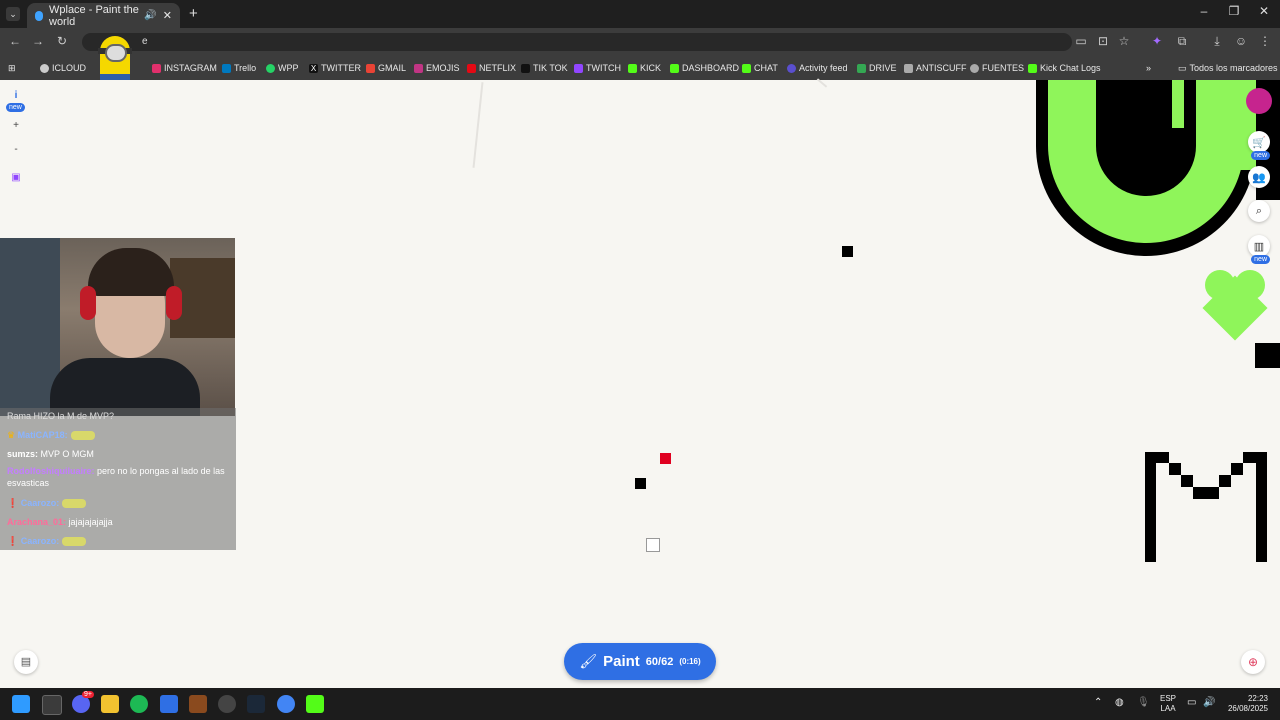 The height and width of the screenshot is (720, 1280). Describe the element at coordinates (1259, 142) in the screenshot. I see `store-cart-icon: 🛒` at that location.